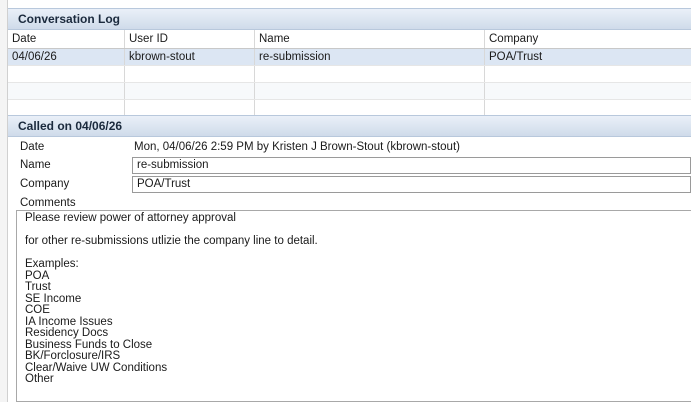 The image size is (691, 402). I want to click on comment-line: Examples:, so click(52, 264).